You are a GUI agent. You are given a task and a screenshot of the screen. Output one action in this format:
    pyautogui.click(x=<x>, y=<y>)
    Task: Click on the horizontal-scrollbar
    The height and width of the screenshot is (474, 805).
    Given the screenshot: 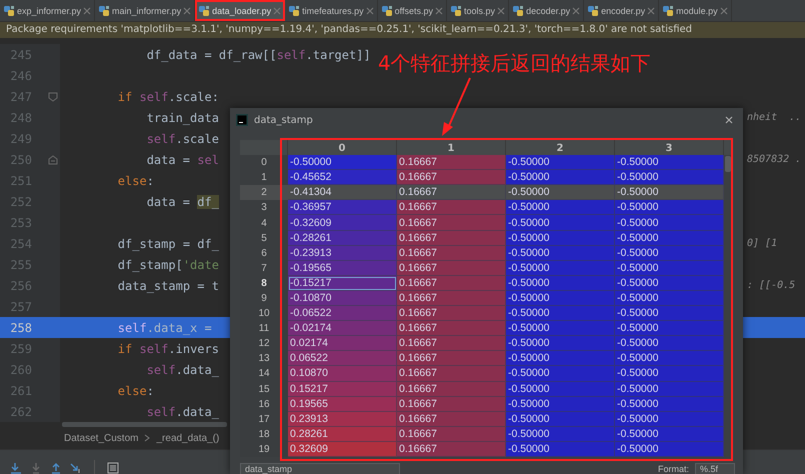 What is the action you would take?
    pyautogui.click(x=144, y=424)
    